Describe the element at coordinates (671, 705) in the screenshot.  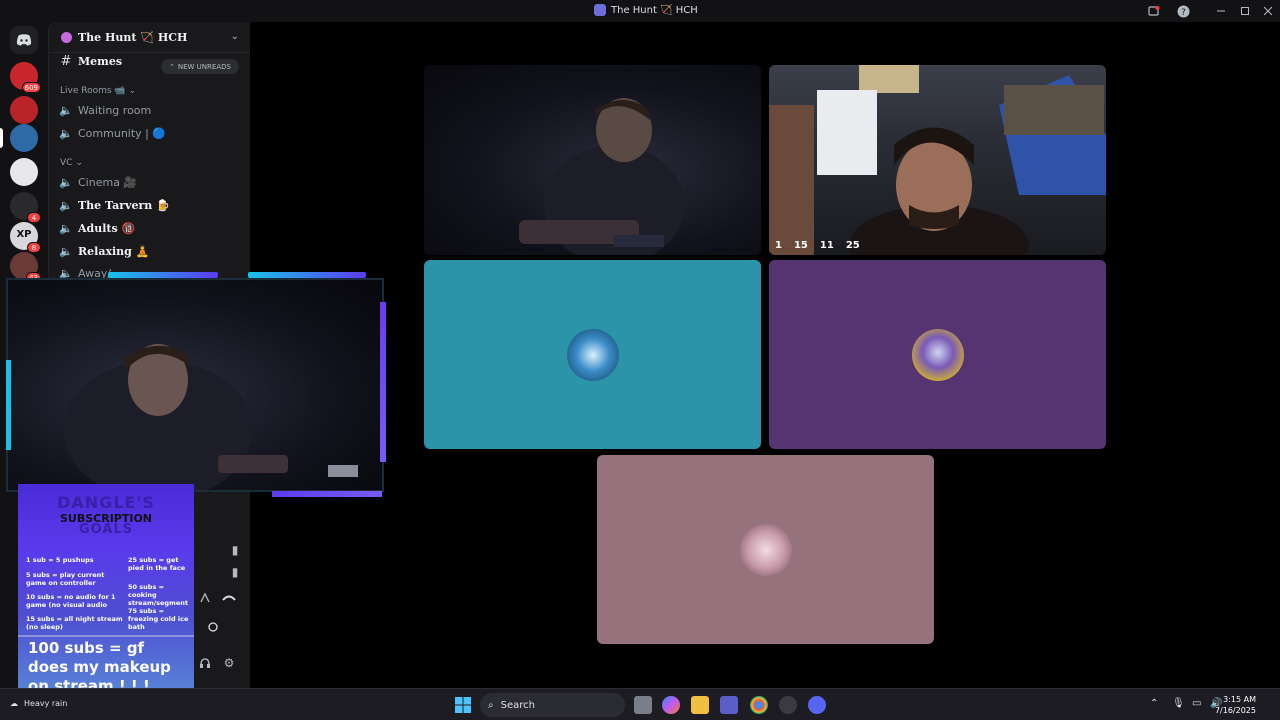
I see `copilot-icon` at that location.